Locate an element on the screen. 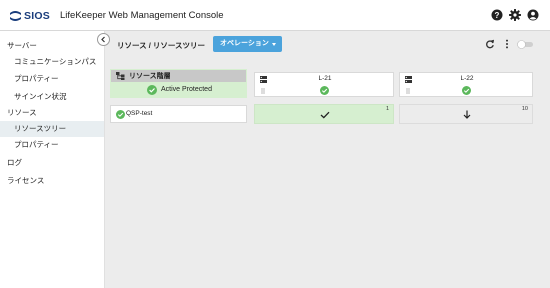 The height and width of the screenshot is (288, 550). checkmark-icon is located at coordinates (325, 115).